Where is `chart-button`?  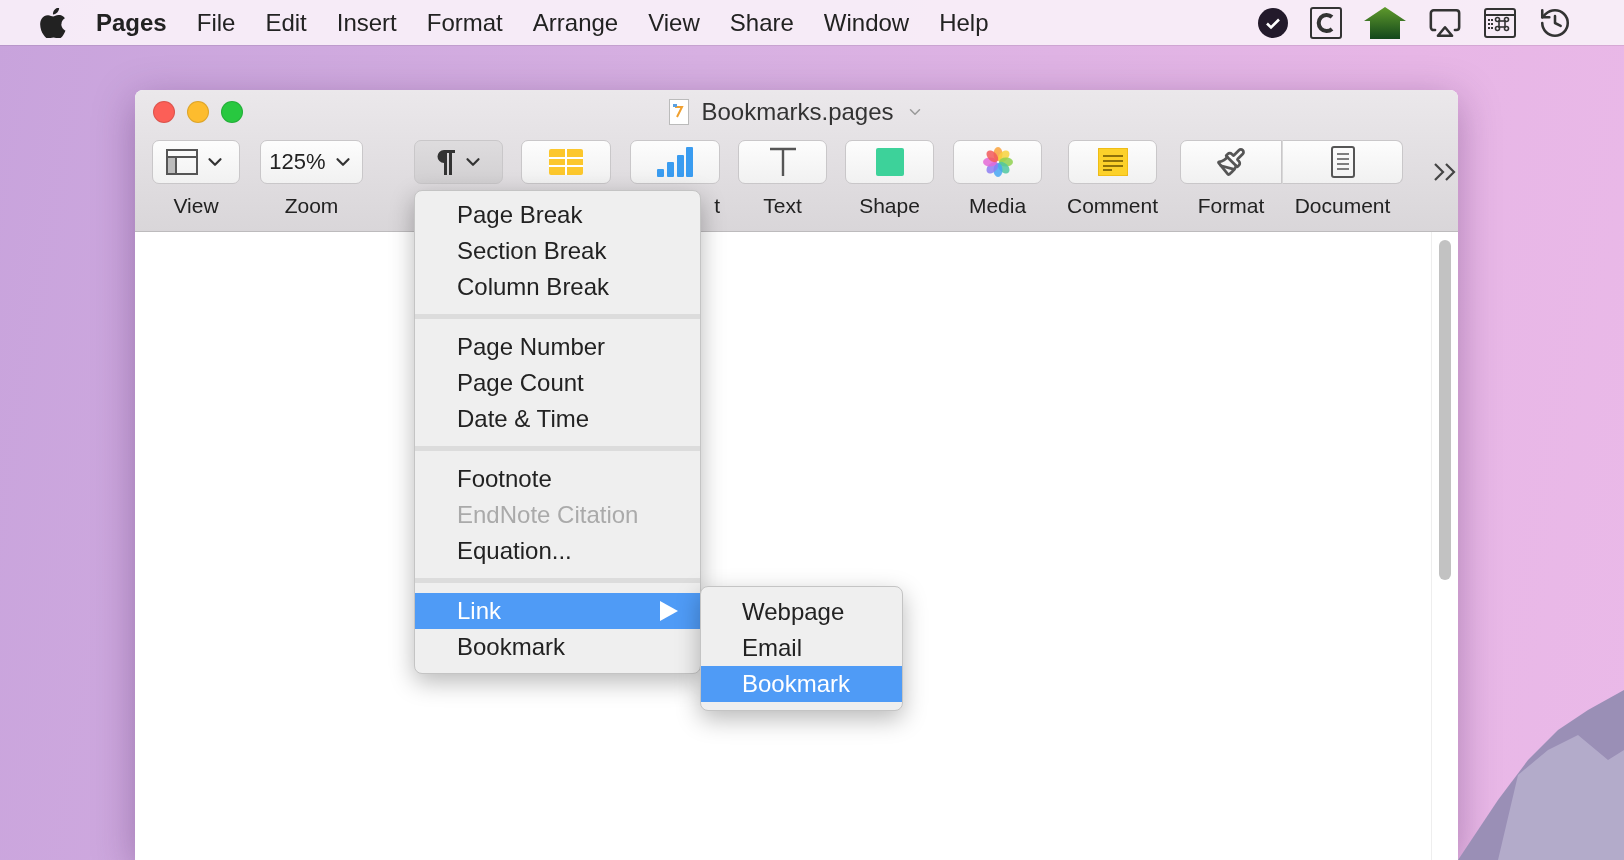
chart-button is located at coordinates (675, 162).